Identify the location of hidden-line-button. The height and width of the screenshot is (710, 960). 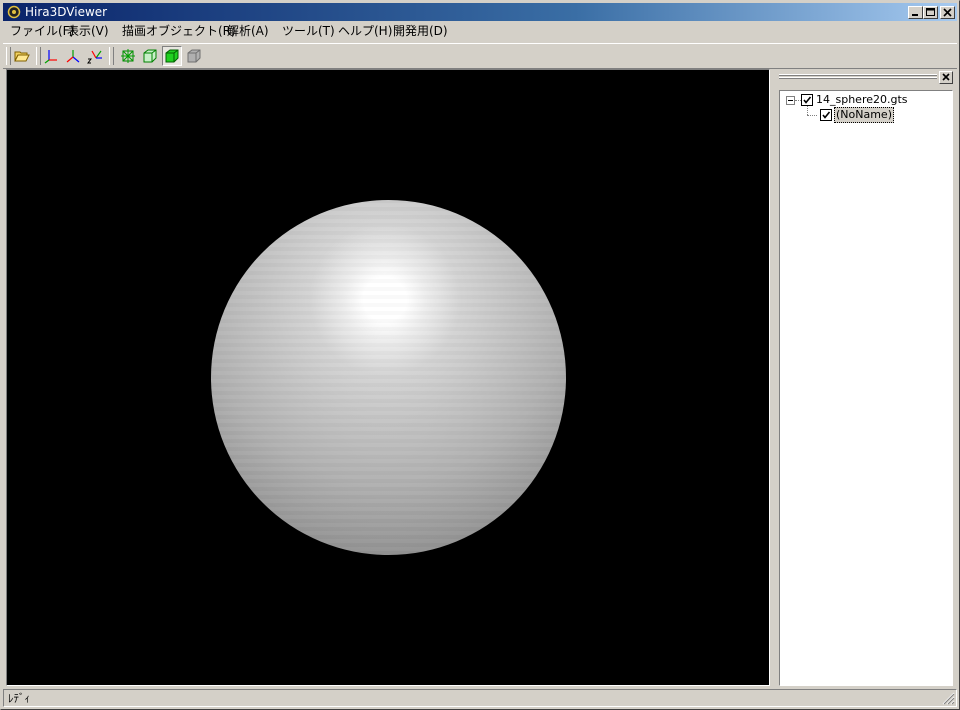
(150, 56).